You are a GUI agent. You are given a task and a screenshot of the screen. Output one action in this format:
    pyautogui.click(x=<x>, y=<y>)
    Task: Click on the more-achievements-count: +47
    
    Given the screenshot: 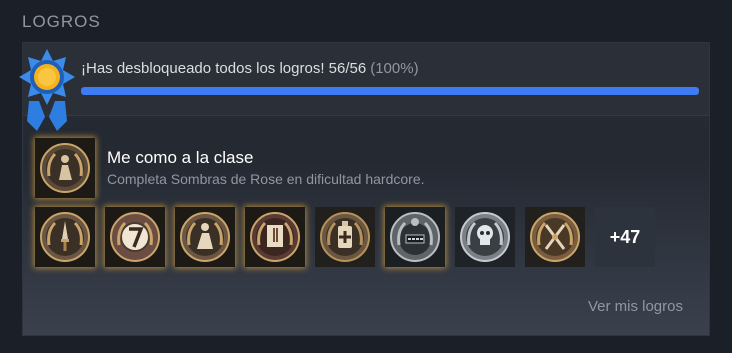 What is the action you would take?
    pyautogui.click(x=625, y=237)
    